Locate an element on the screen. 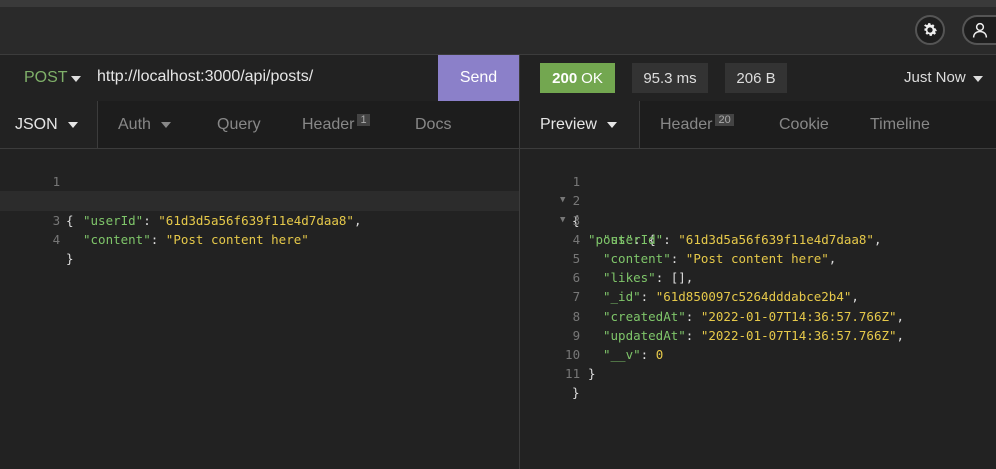  gear-icon is located at coordinates (931, 29).